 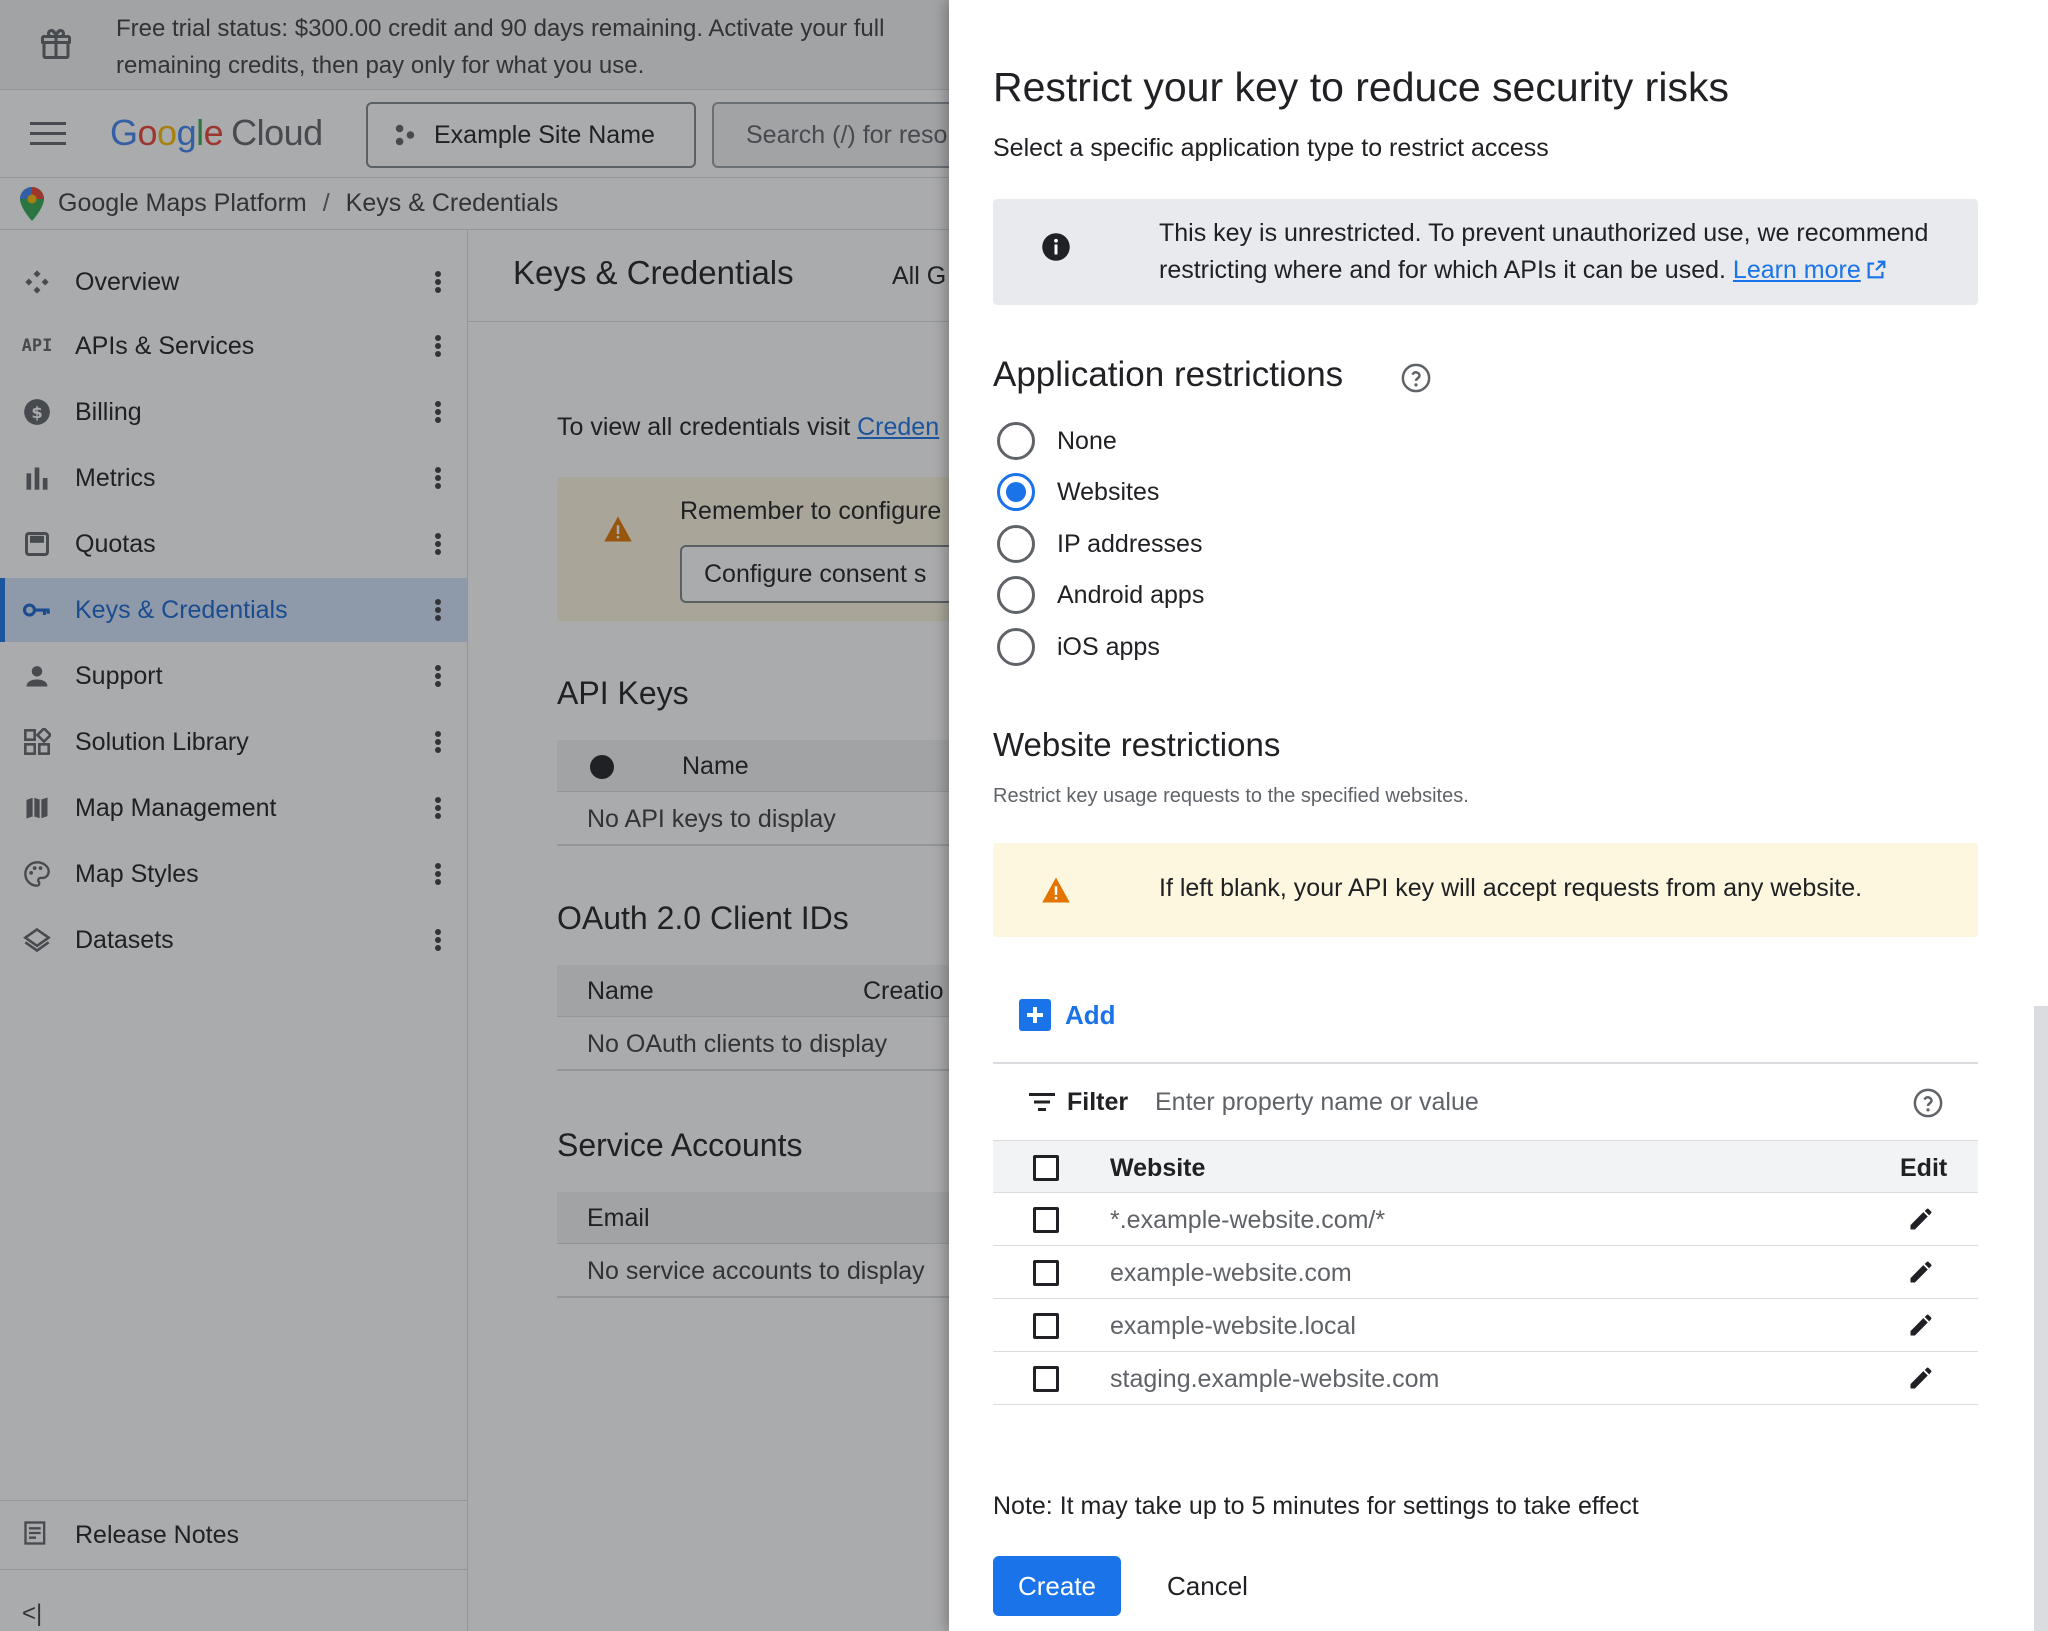 I want to click on radio-android-apps: Android apps, so click(x=1100, y=595).